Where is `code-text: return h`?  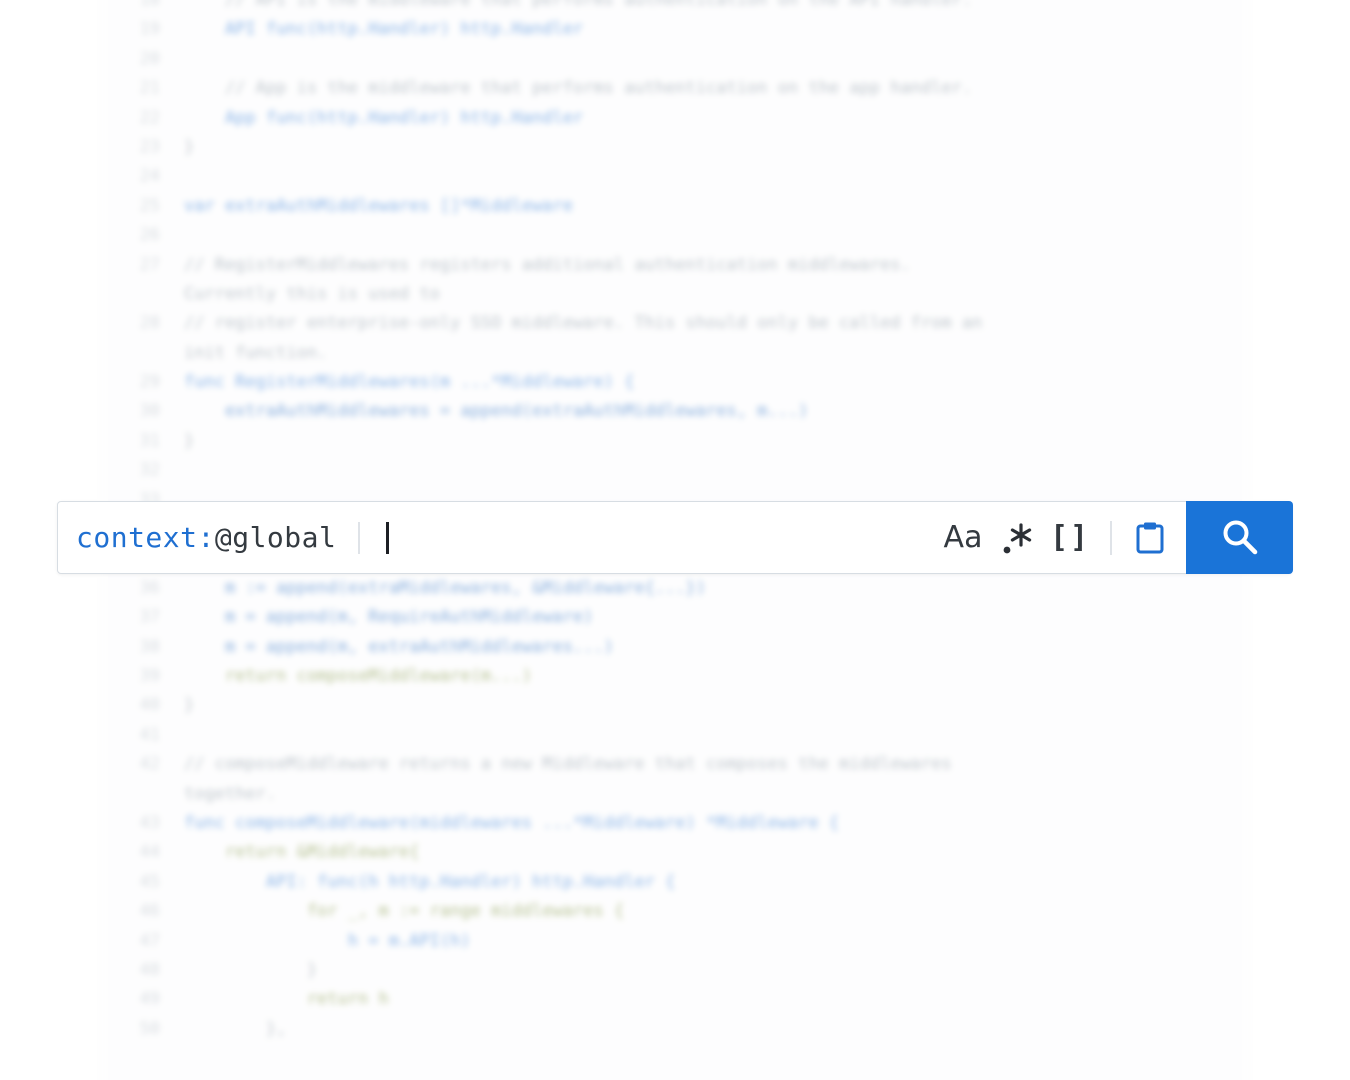
code-text: return h is located at coordinates (286, 999).